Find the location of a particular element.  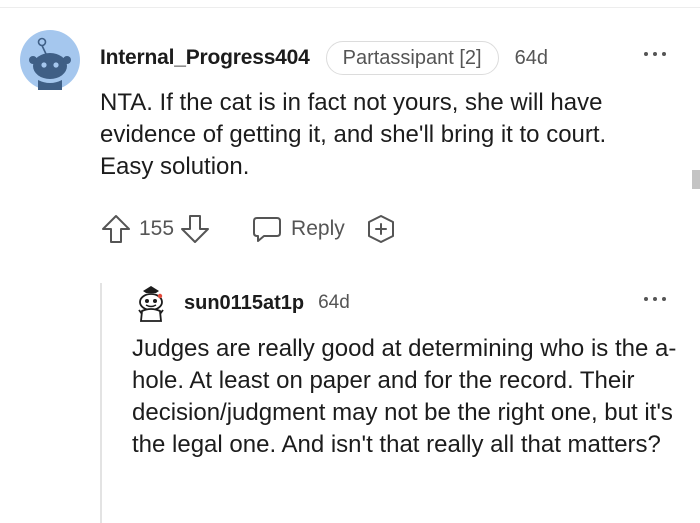

reply-label: Reply is located at coordinates (318, 228).